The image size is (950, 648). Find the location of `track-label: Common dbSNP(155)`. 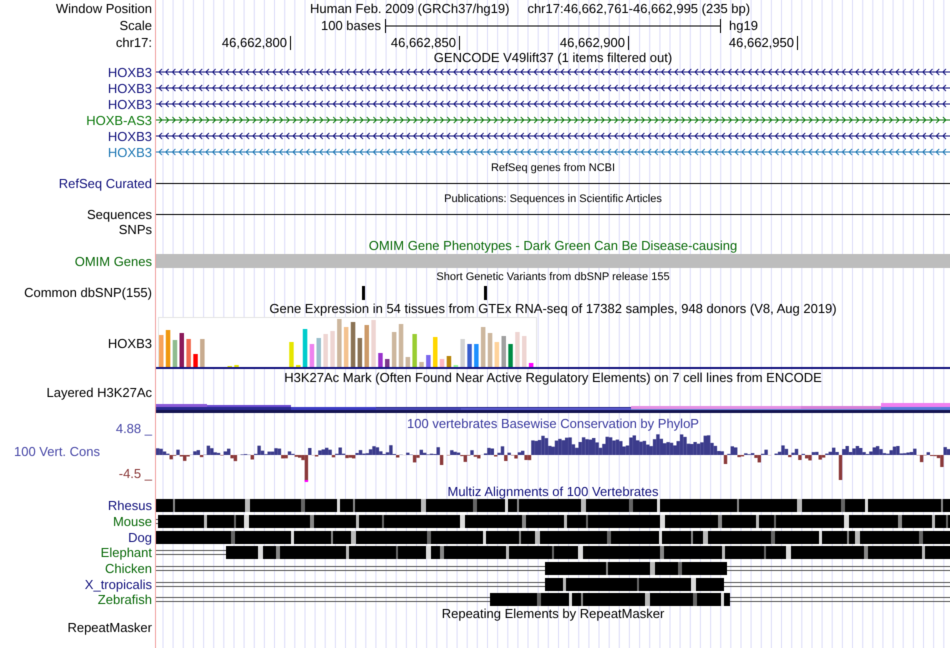

track-label: Common dbSNP(155) is located at coordinates (88, 292).